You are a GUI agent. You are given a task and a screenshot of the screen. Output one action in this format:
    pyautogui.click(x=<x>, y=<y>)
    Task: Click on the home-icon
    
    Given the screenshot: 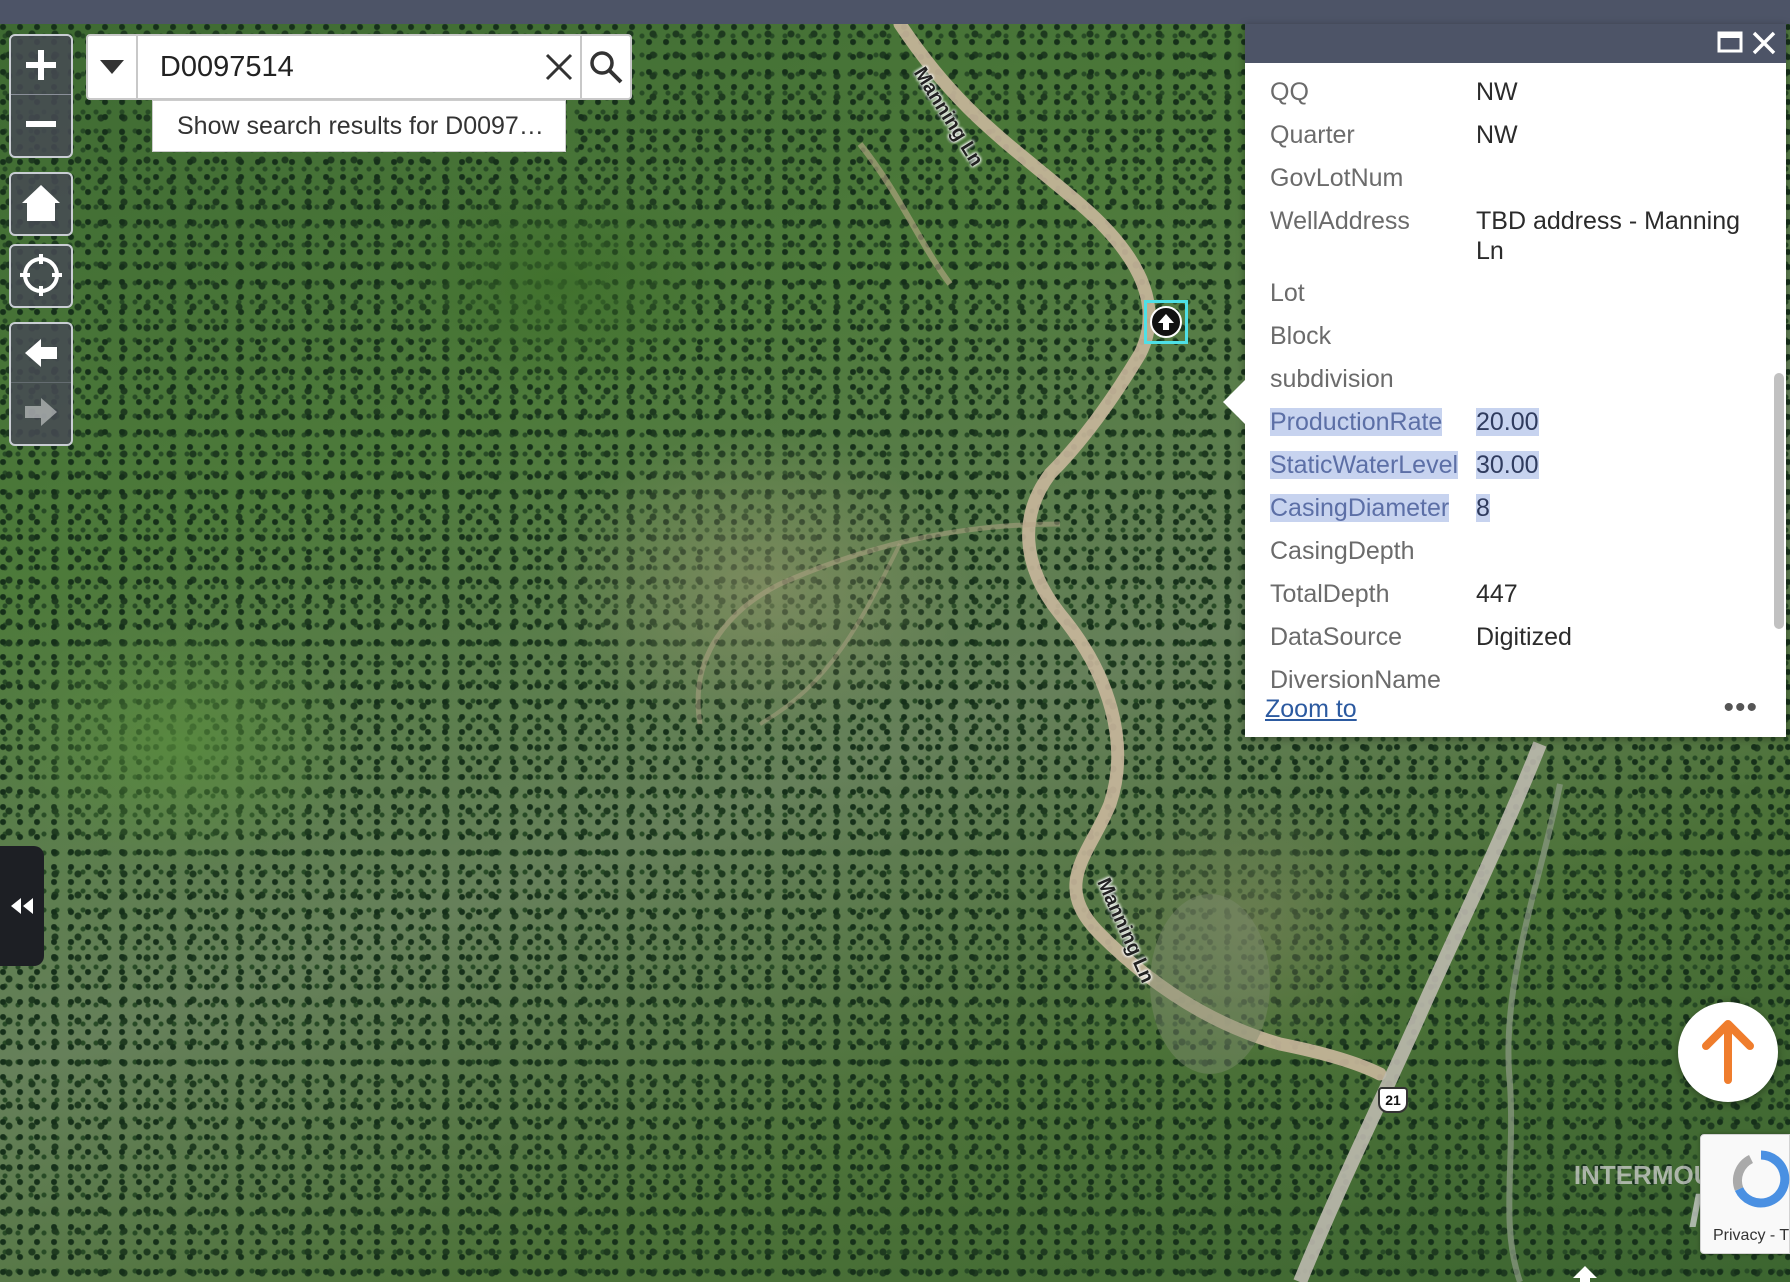 What is the action you would take?
    pyautogui.click(x=41, y=203)
    